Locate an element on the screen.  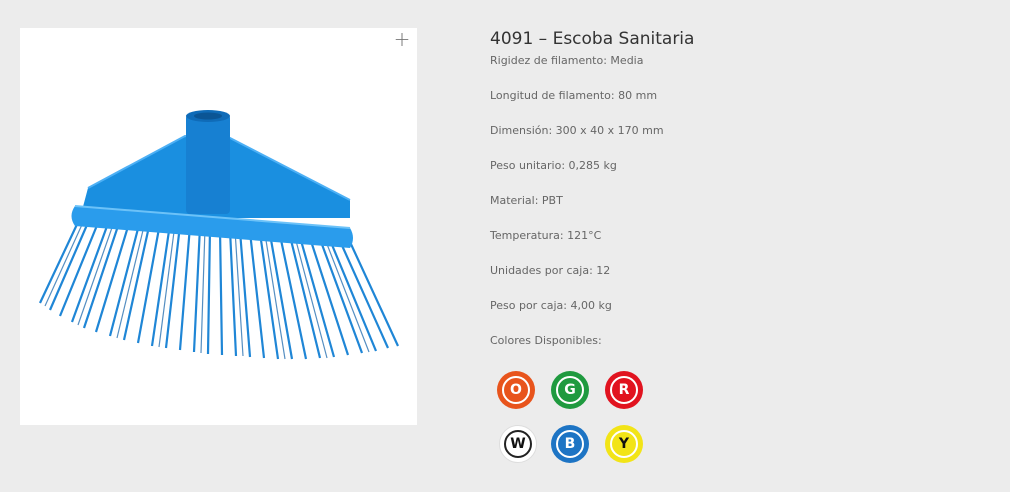
color-letter: Y is located at coordinates (624, 444).